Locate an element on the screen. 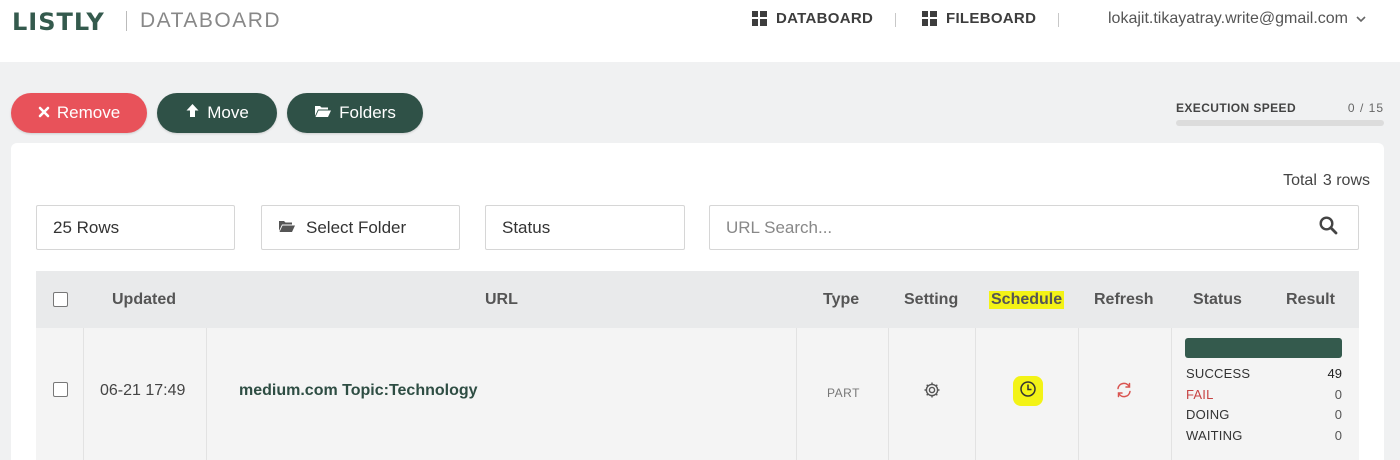 The width and height of the screenshot is (1400, 460). total-rows: Total 3 rows is located at coordinates (1326, 181).